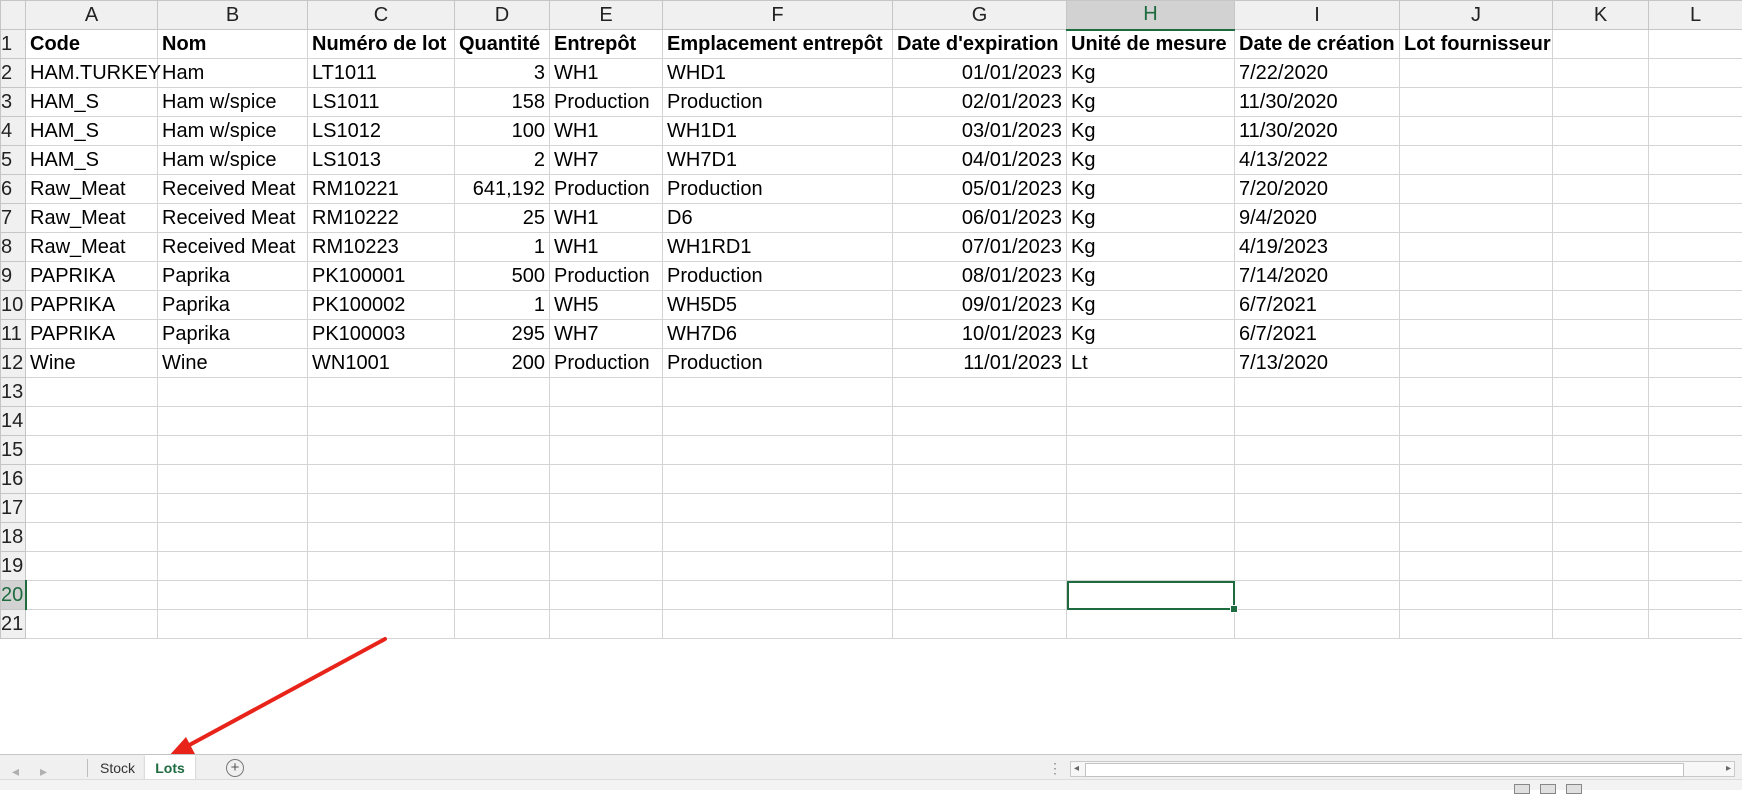 The image size is (1742, 799). I want to click on cell-c18, so click(381, 537).